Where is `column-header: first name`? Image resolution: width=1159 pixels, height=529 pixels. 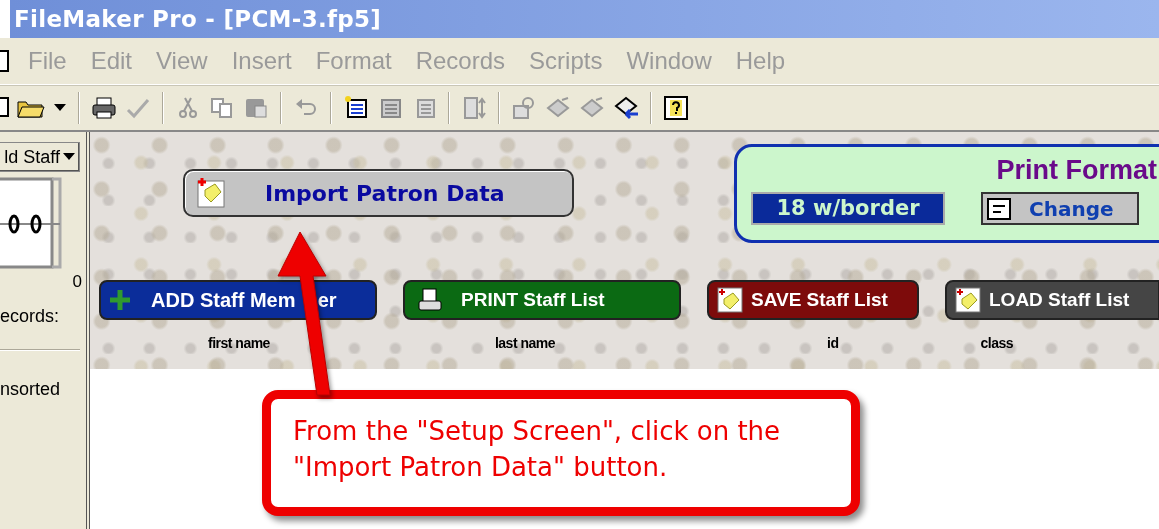 column-header: first name is located at coordinates (239, 342).